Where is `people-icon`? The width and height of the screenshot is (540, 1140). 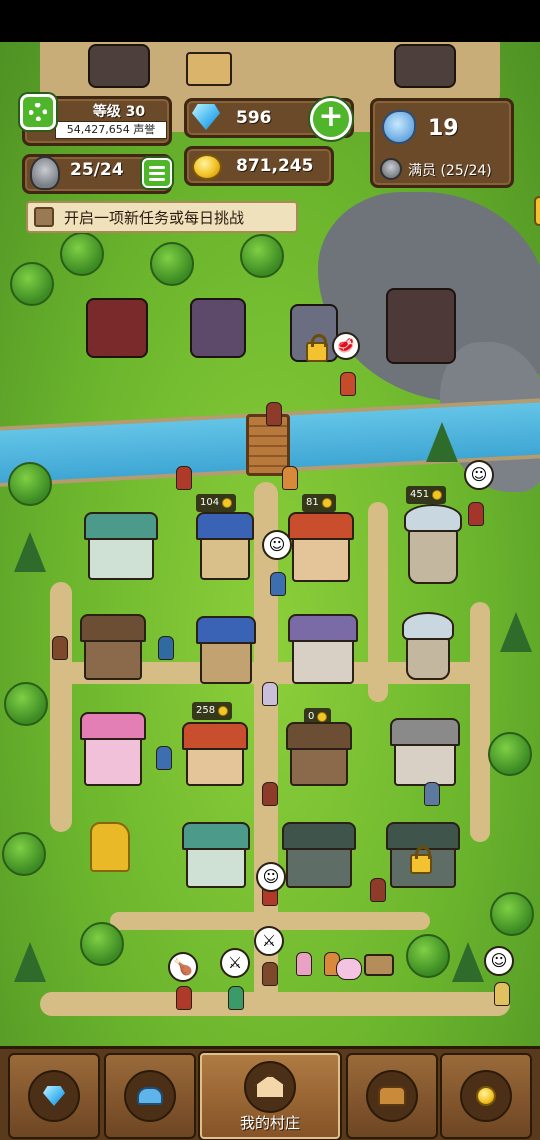
people-icon is located at coordinates (150, 1096).